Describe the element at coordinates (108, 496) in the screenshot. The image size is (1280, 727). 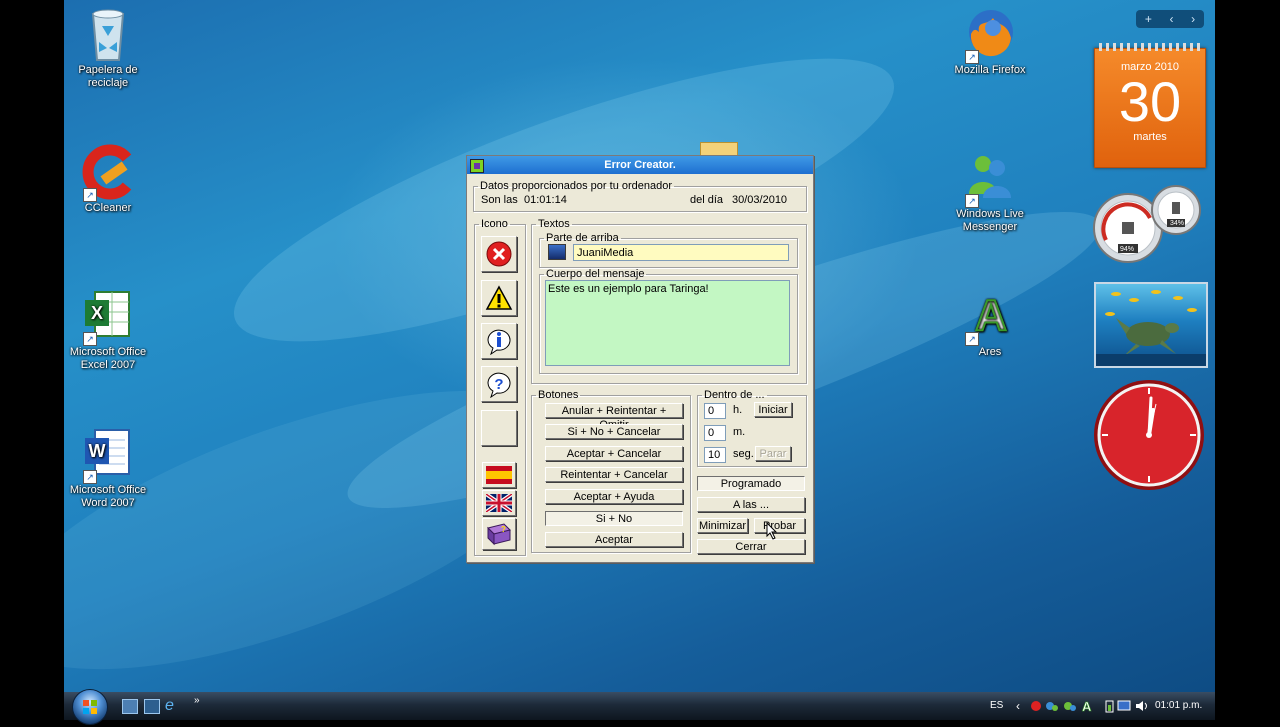
I see `desktop-icon-label: Microsoft Office Word 2007` at that location.